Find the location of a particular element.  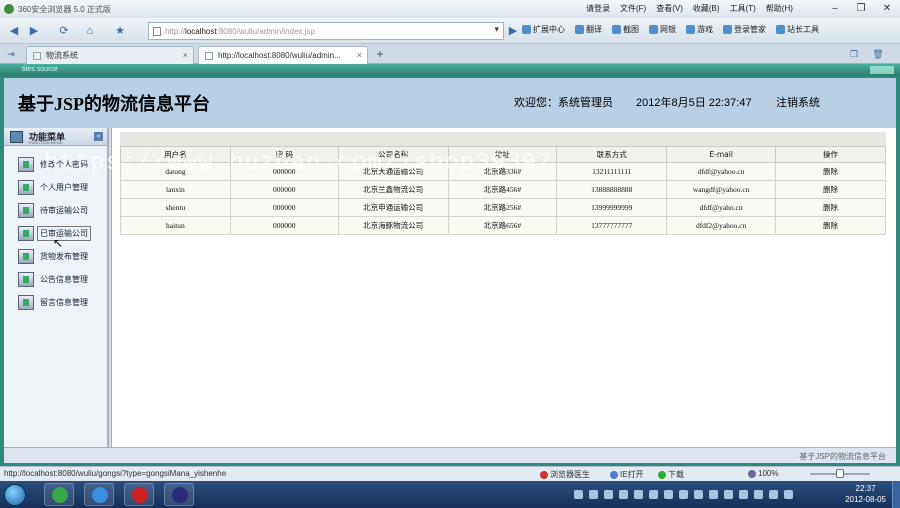

cell-company: 北京海豚物流公司 is located at coordinates (393, 225).